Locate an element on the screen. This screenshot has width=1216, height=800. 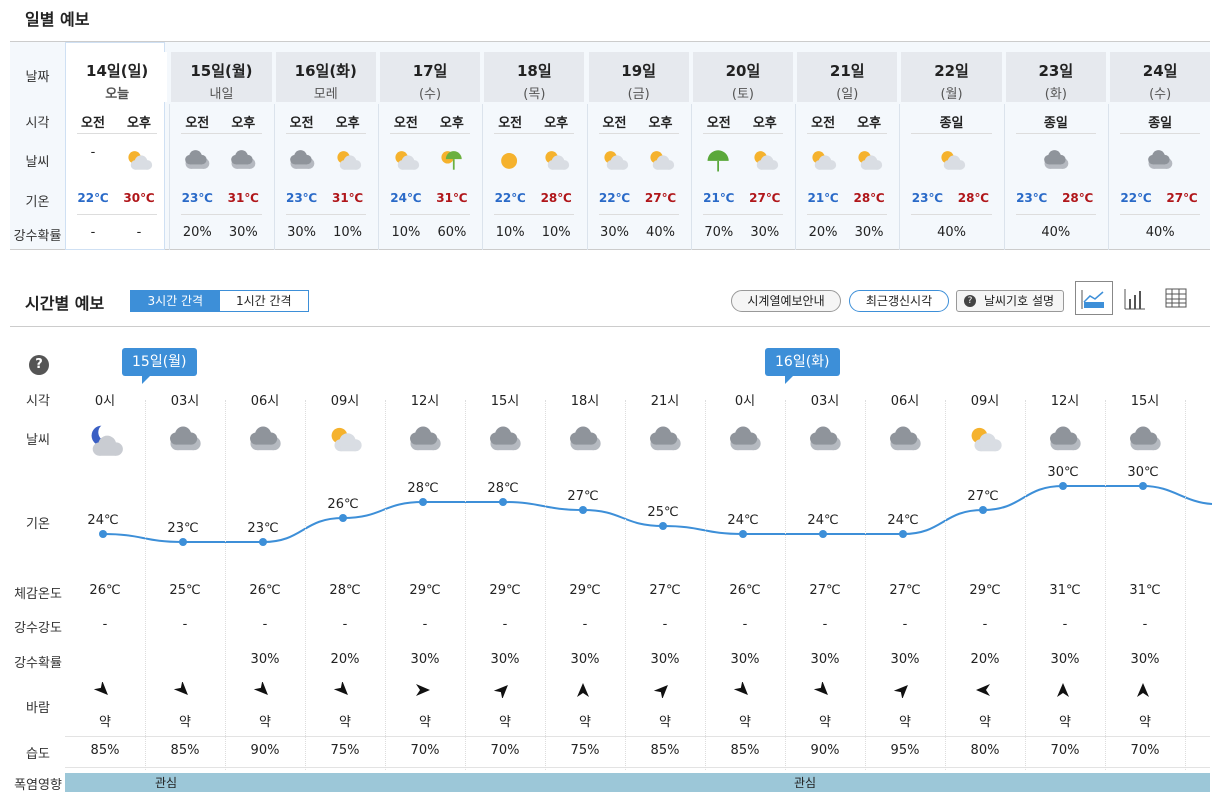
day-header: 14일(일) 오늘 is located at coordinates (117, 77).